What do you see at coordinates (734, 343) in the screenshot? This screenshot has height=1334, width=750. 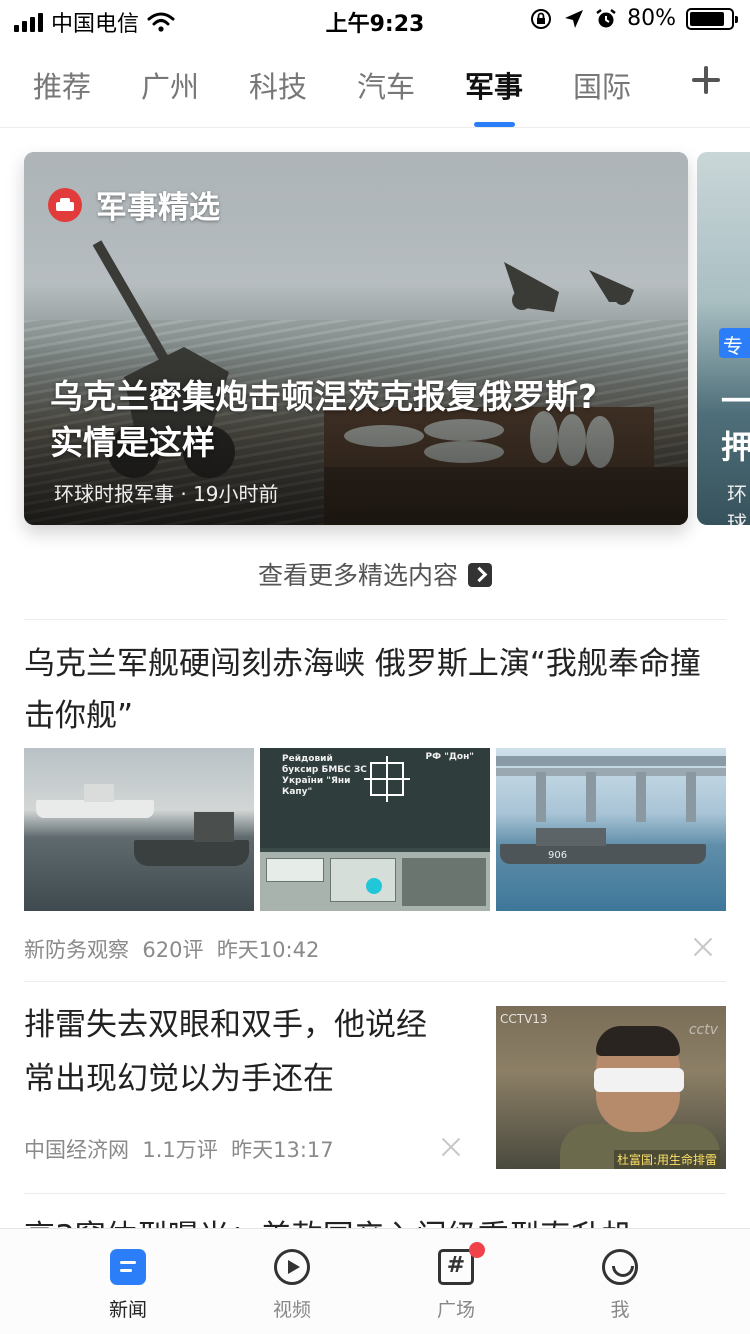 I see `next-card-tag: 专` at bounding box center [734, 343].